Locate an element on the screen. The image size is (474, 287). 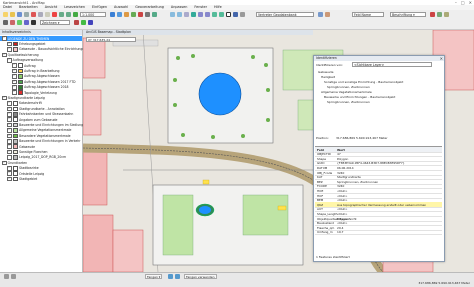
labeling-menu: Beschriftung ▾ is located at coordinates (408, 14).